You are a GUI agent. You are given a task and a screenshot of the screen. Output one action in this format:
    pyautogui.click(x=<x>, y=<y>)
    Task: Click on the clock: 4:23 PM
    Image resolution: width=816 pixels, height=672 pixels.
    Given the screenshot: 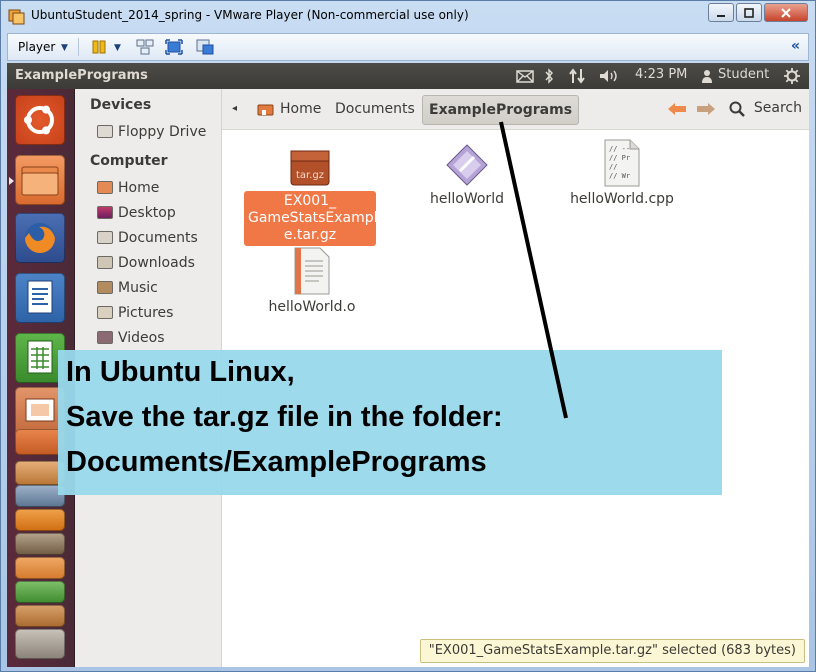 What is the action you would take?
    pyautogui.click(x=661, y=74)
    